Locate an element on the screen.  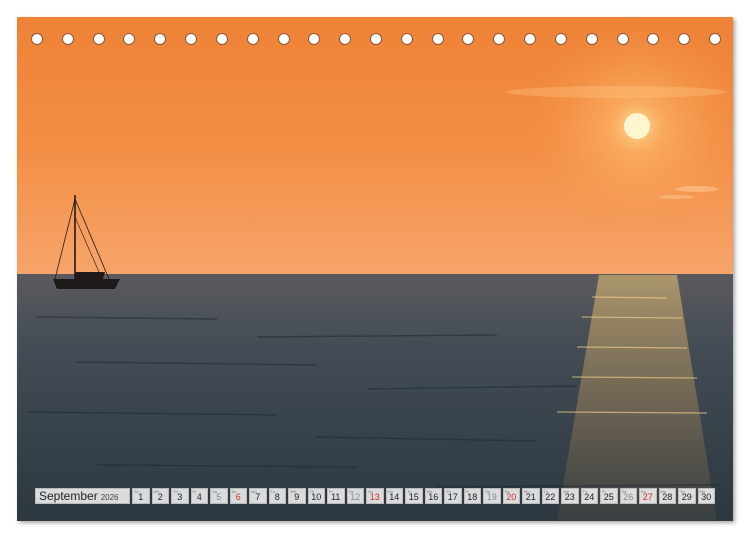
day-number: 6 is located at coordinates (238, 497).